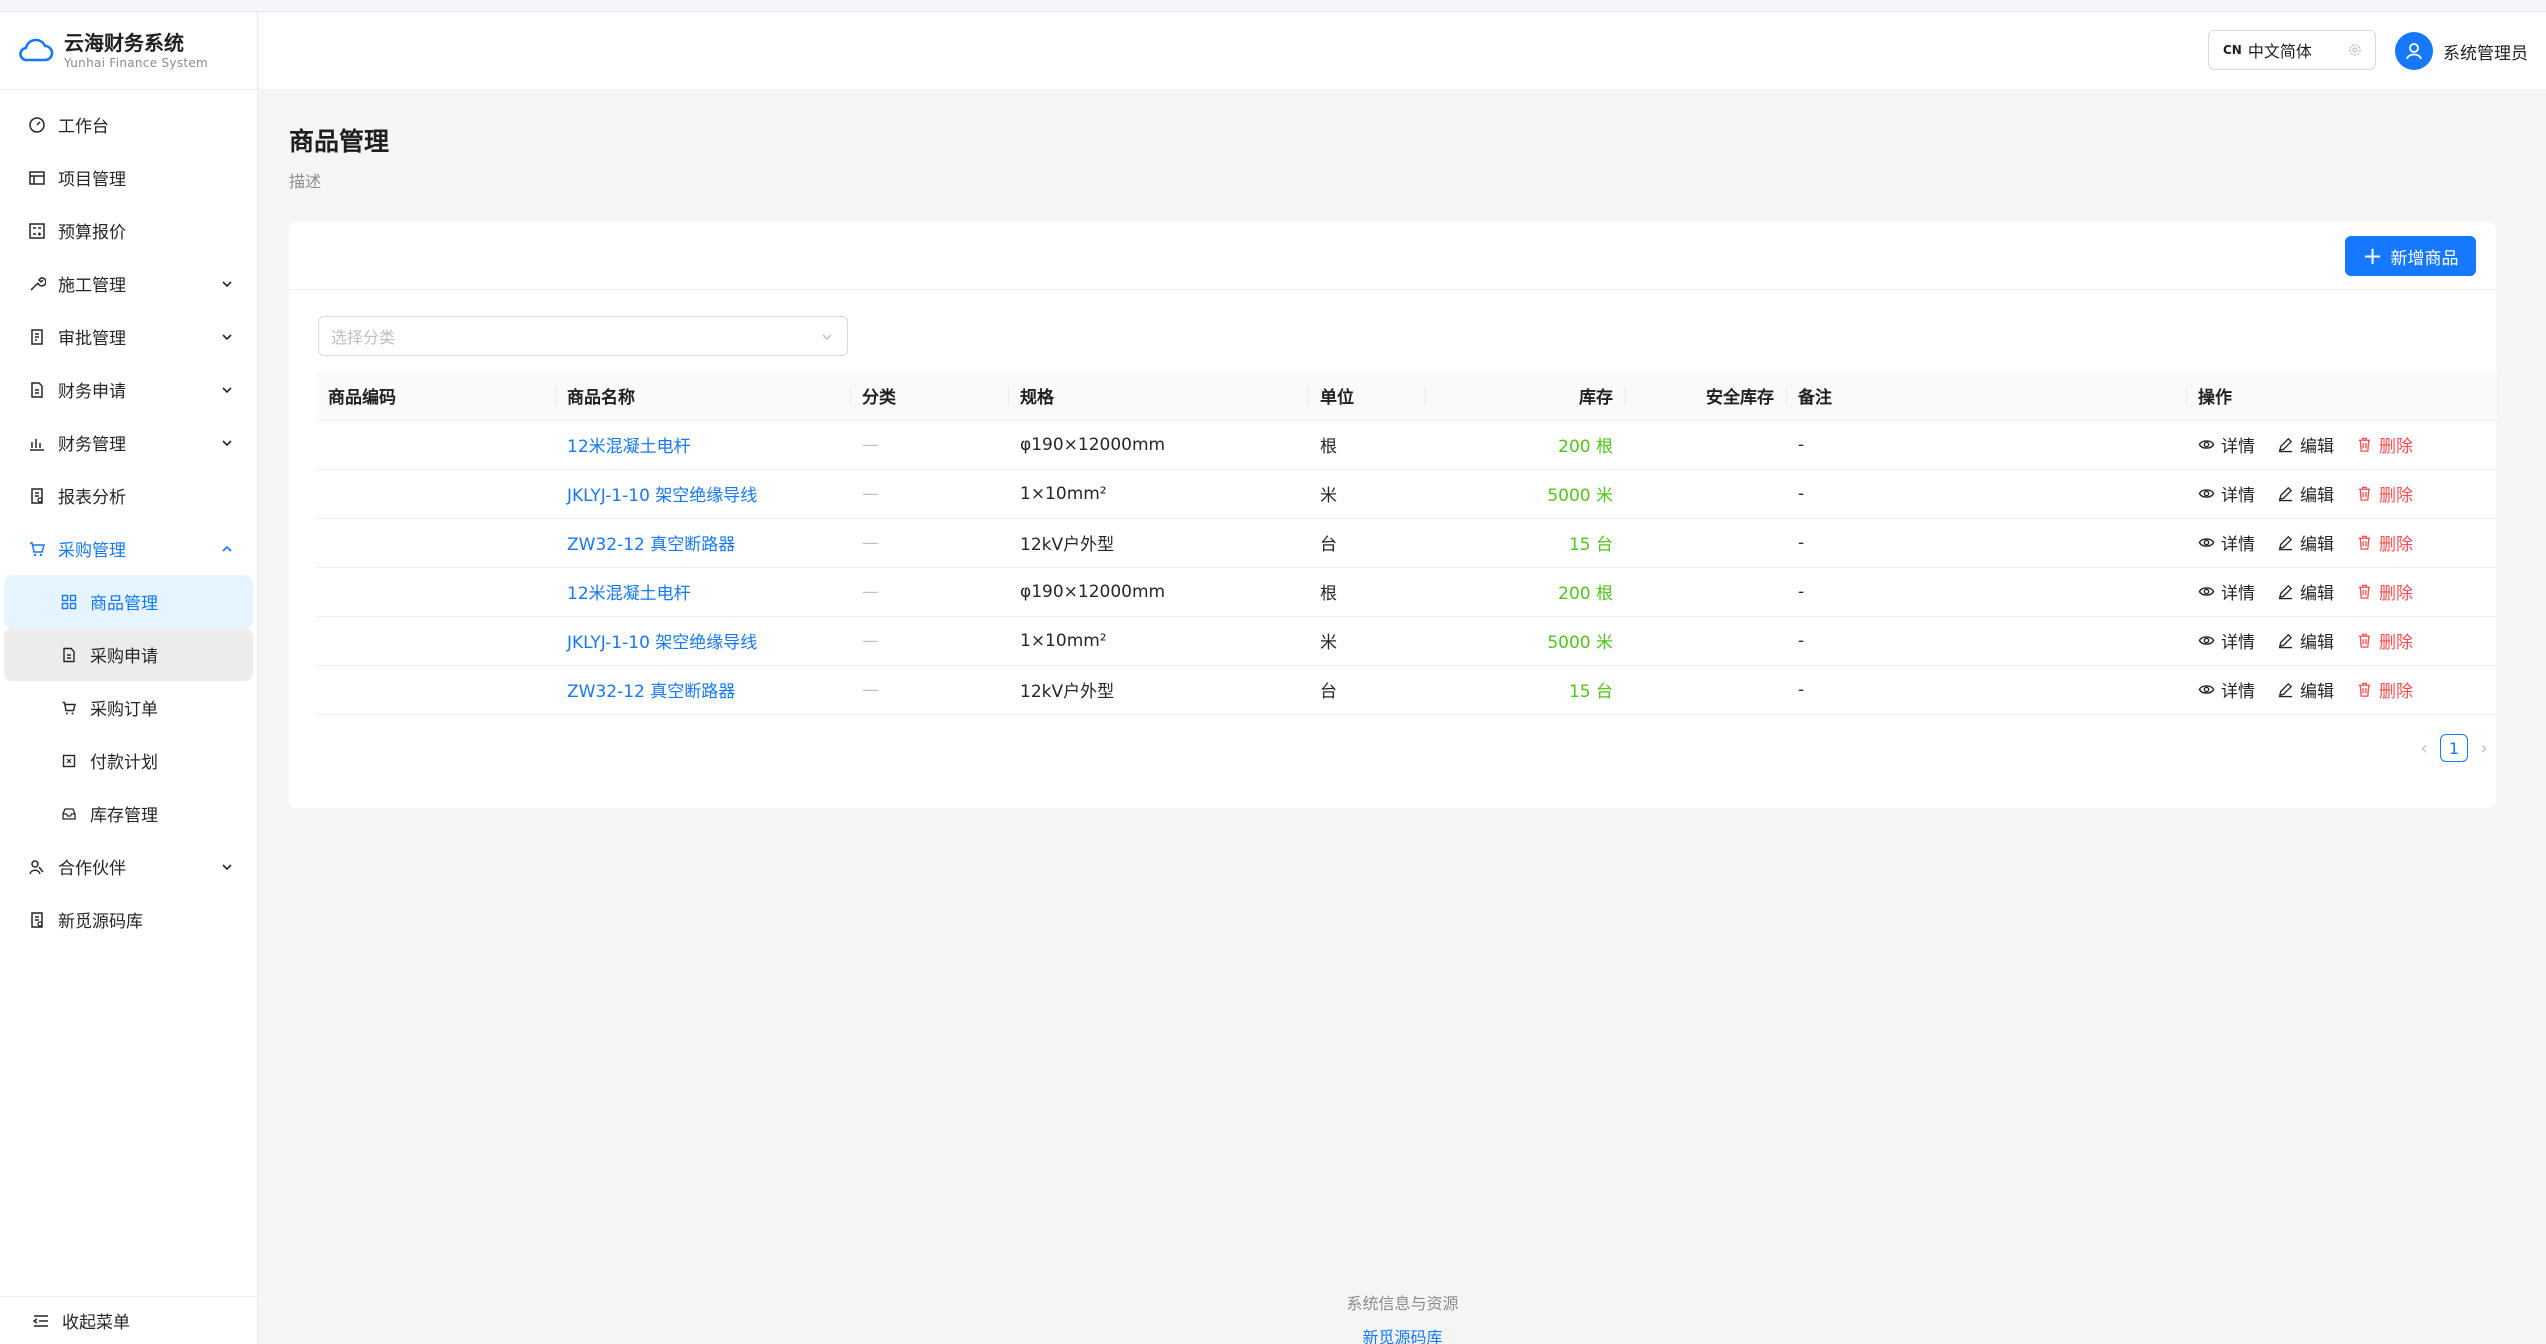 The height and width of the screenshot is (1344, 2546). What do you see at coordinates (1525, 641) in the screenshot?
I see `cell-stock: 5000 米` at bounding box center [1525, 641].